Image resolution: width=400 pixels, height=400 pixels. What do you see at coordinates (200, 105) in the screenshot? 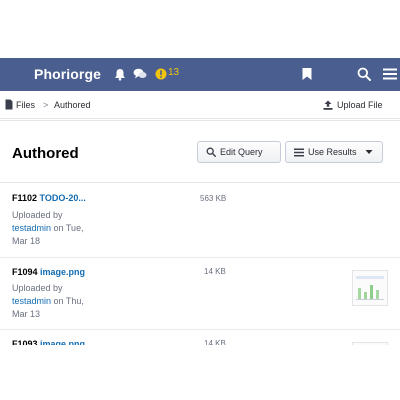
I see `breadcrumb: Files > Authored Upload File` at bounding box center [200, 105].